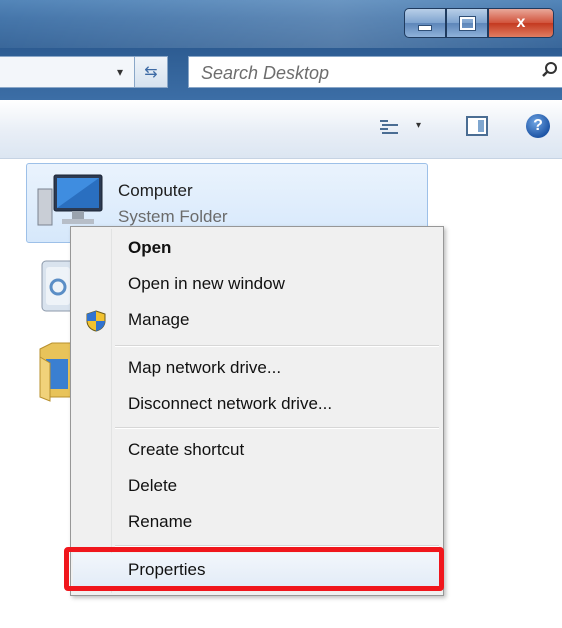 This screenshot has width=562, height=628. What do you see at coordinates (257, 486) in the screenshot?
I see `menu-item-delete: Delete` at bounding box center [257, 486].